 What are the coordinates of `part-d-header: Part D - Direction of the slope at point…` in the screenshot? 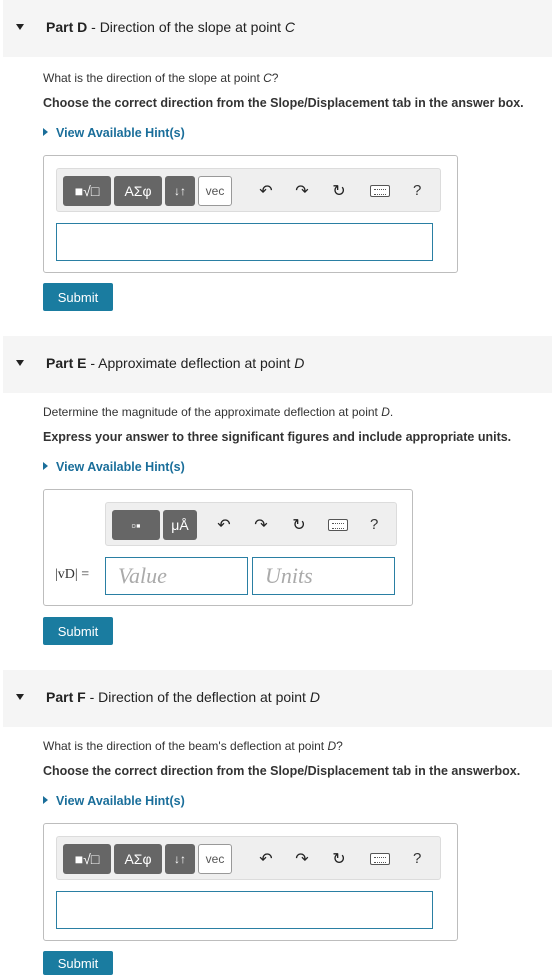 It's located at (277, 28).